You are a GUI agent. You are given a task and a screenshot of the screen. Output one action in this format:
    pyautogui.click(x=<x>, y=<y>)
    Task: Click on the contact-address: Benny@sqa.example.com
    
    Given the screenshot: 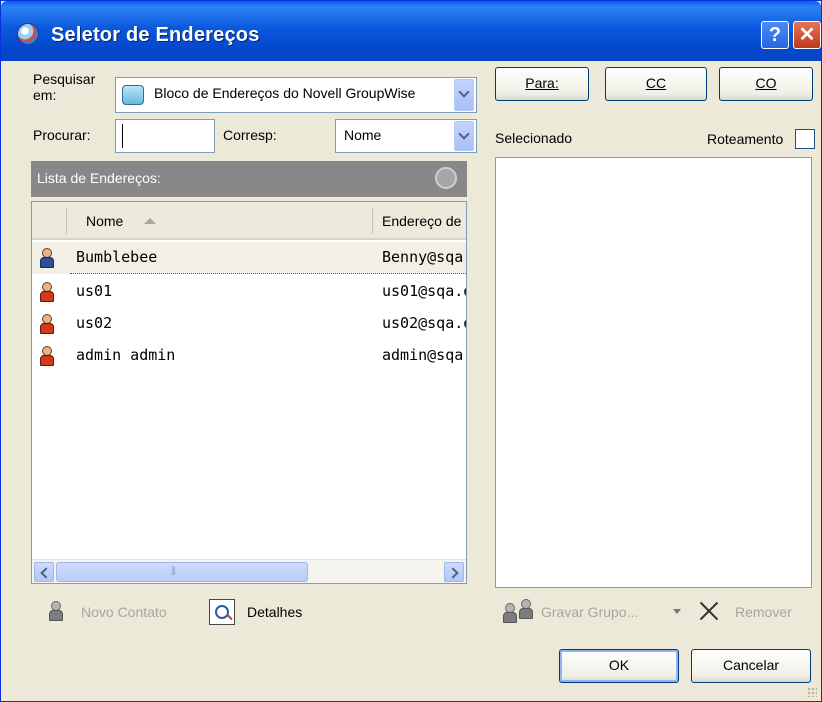 What is the action you would take?
    pyautogui.click(x=424, y=257)
    